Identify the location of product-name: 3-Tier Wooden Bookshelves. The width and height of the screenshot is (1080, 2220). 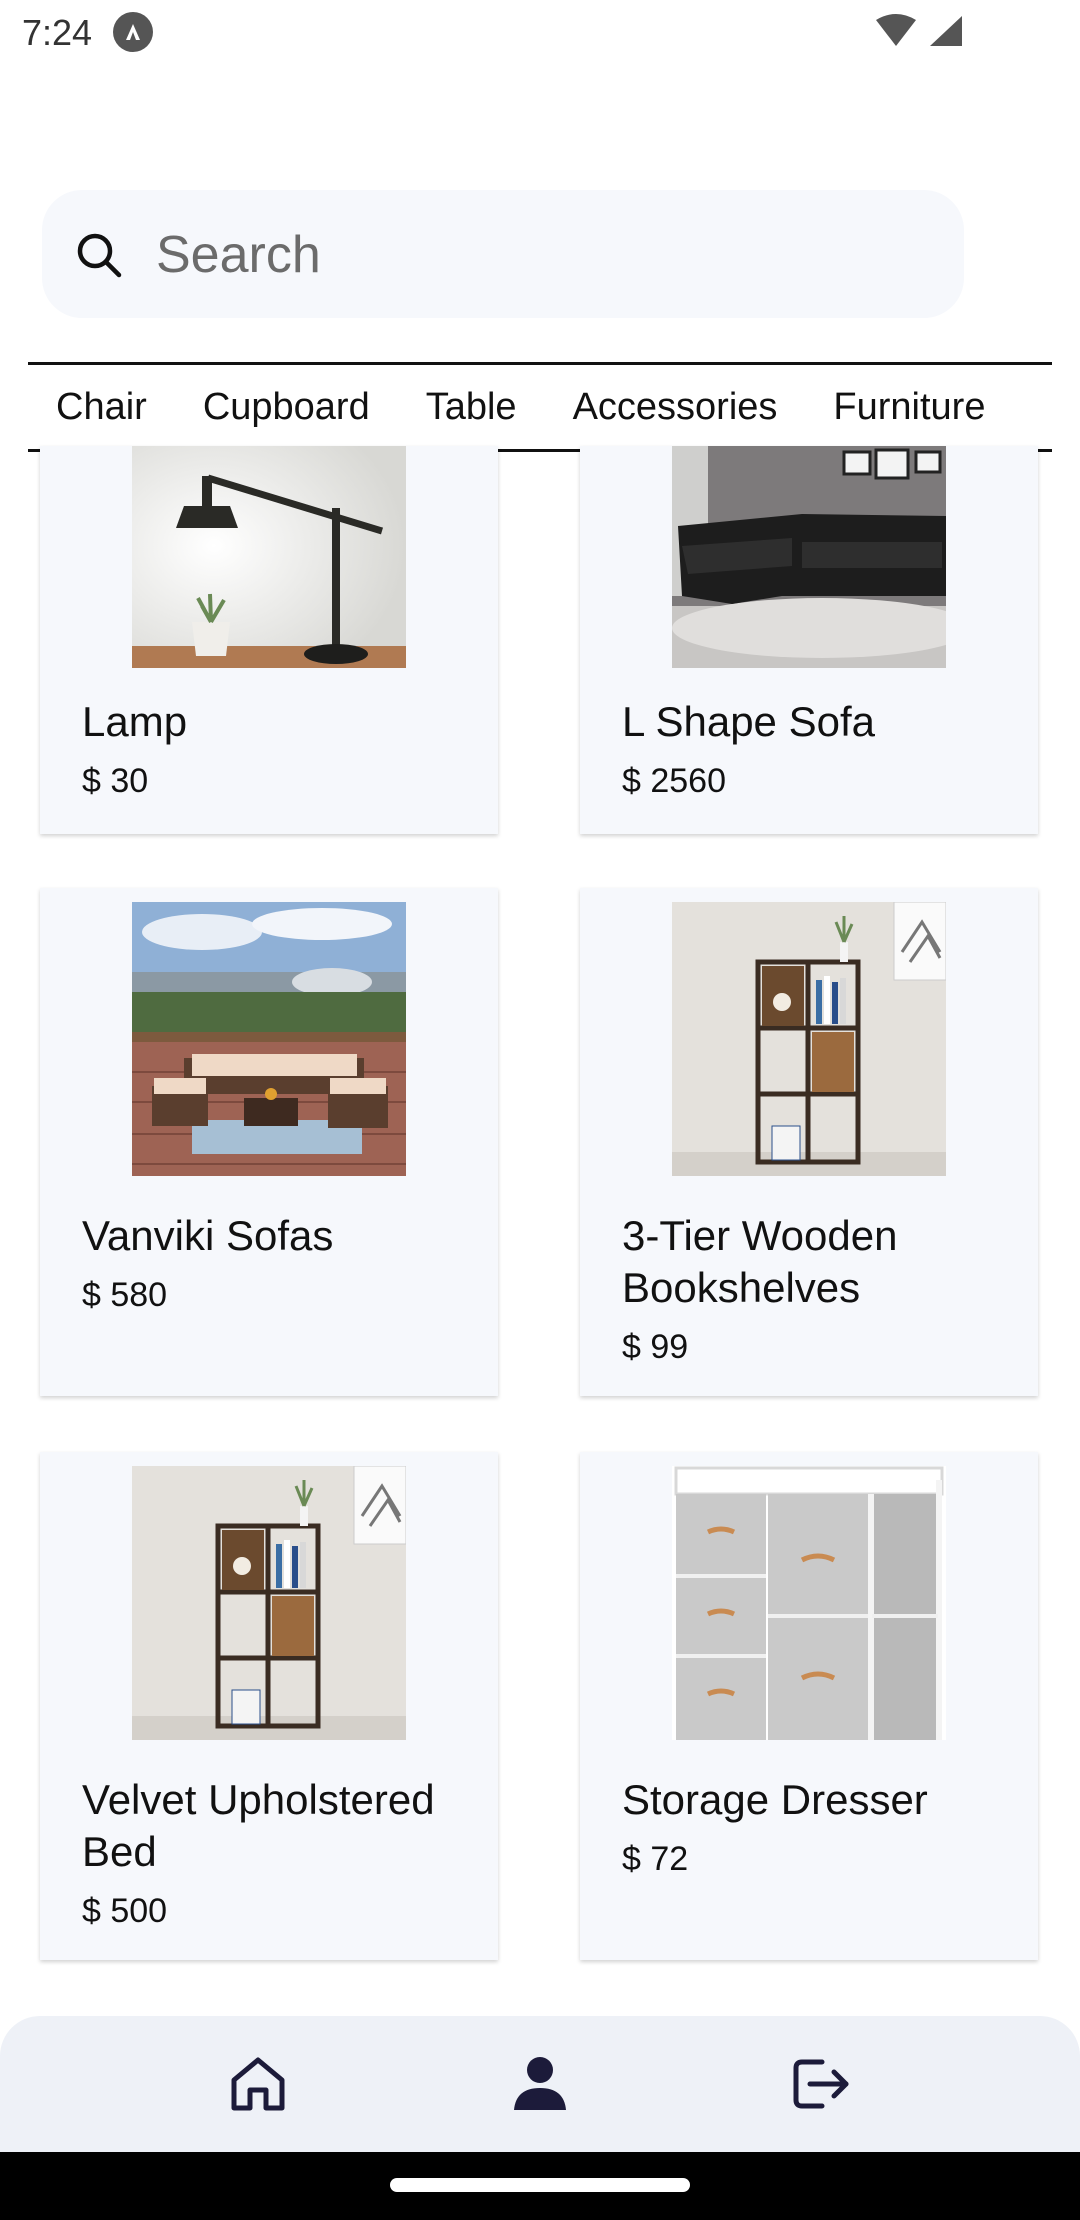
(760, 1261).